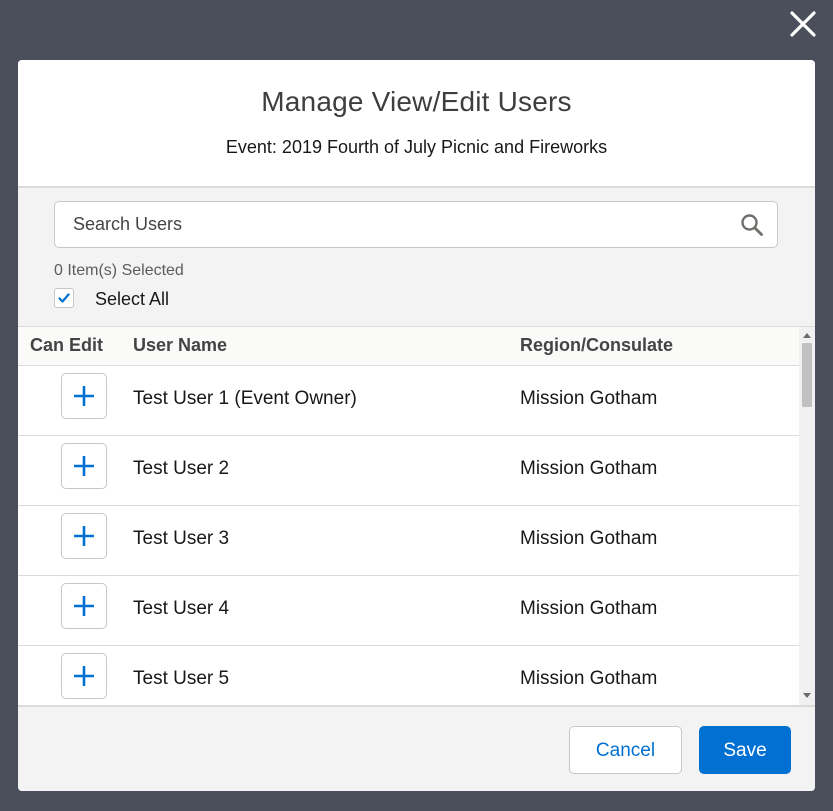  Describe the element at coordinates (408, 541) in the screenshot. I see `table-row: Test User 3 Mission Gotham` at that location.